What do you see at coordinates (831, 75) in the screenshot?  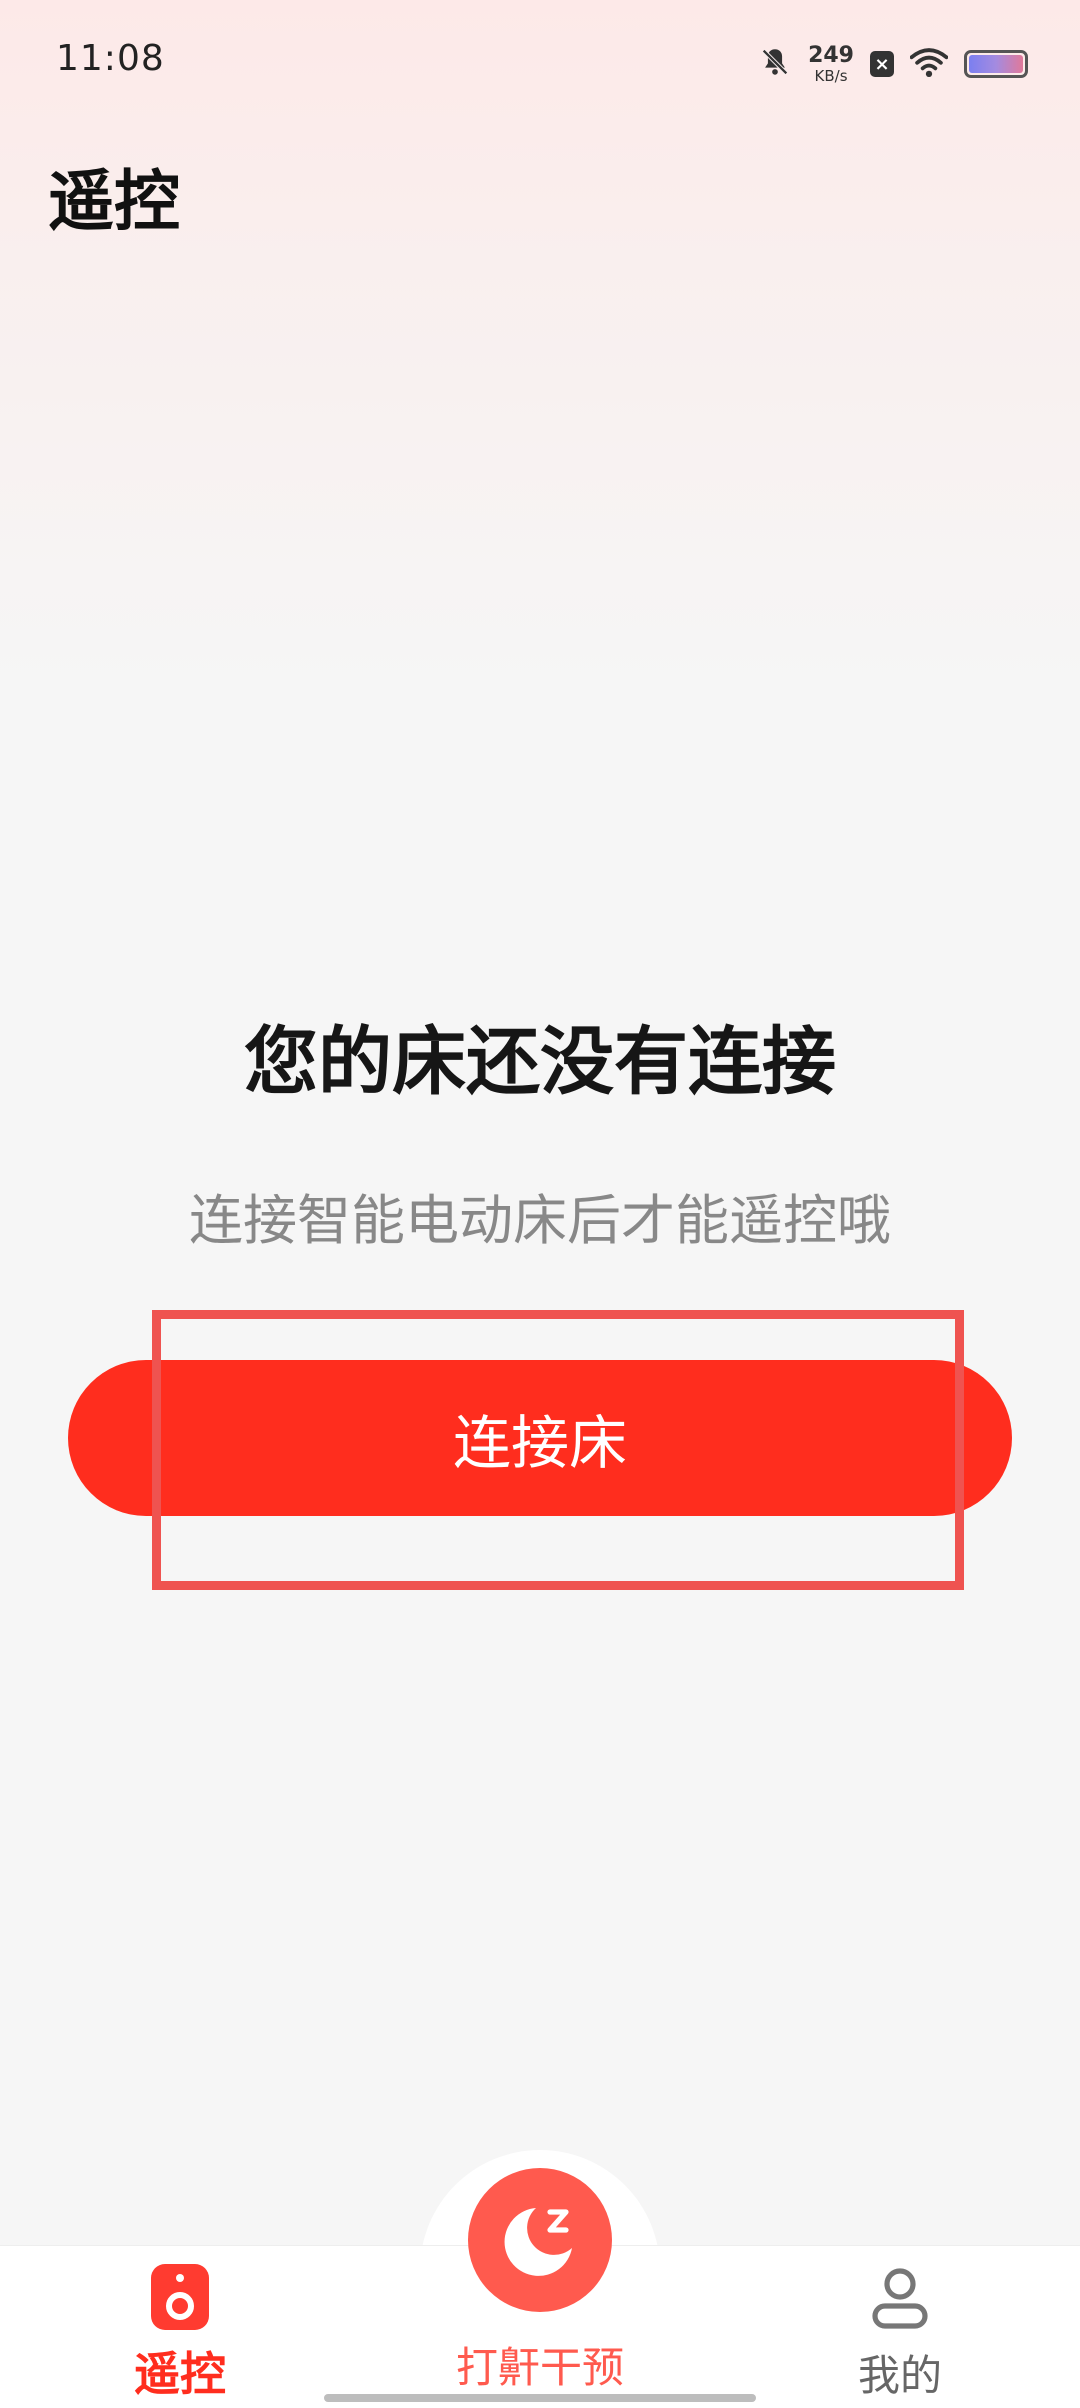 I see `network-speed-unit: KB/s` at bounding box center [831, 75].